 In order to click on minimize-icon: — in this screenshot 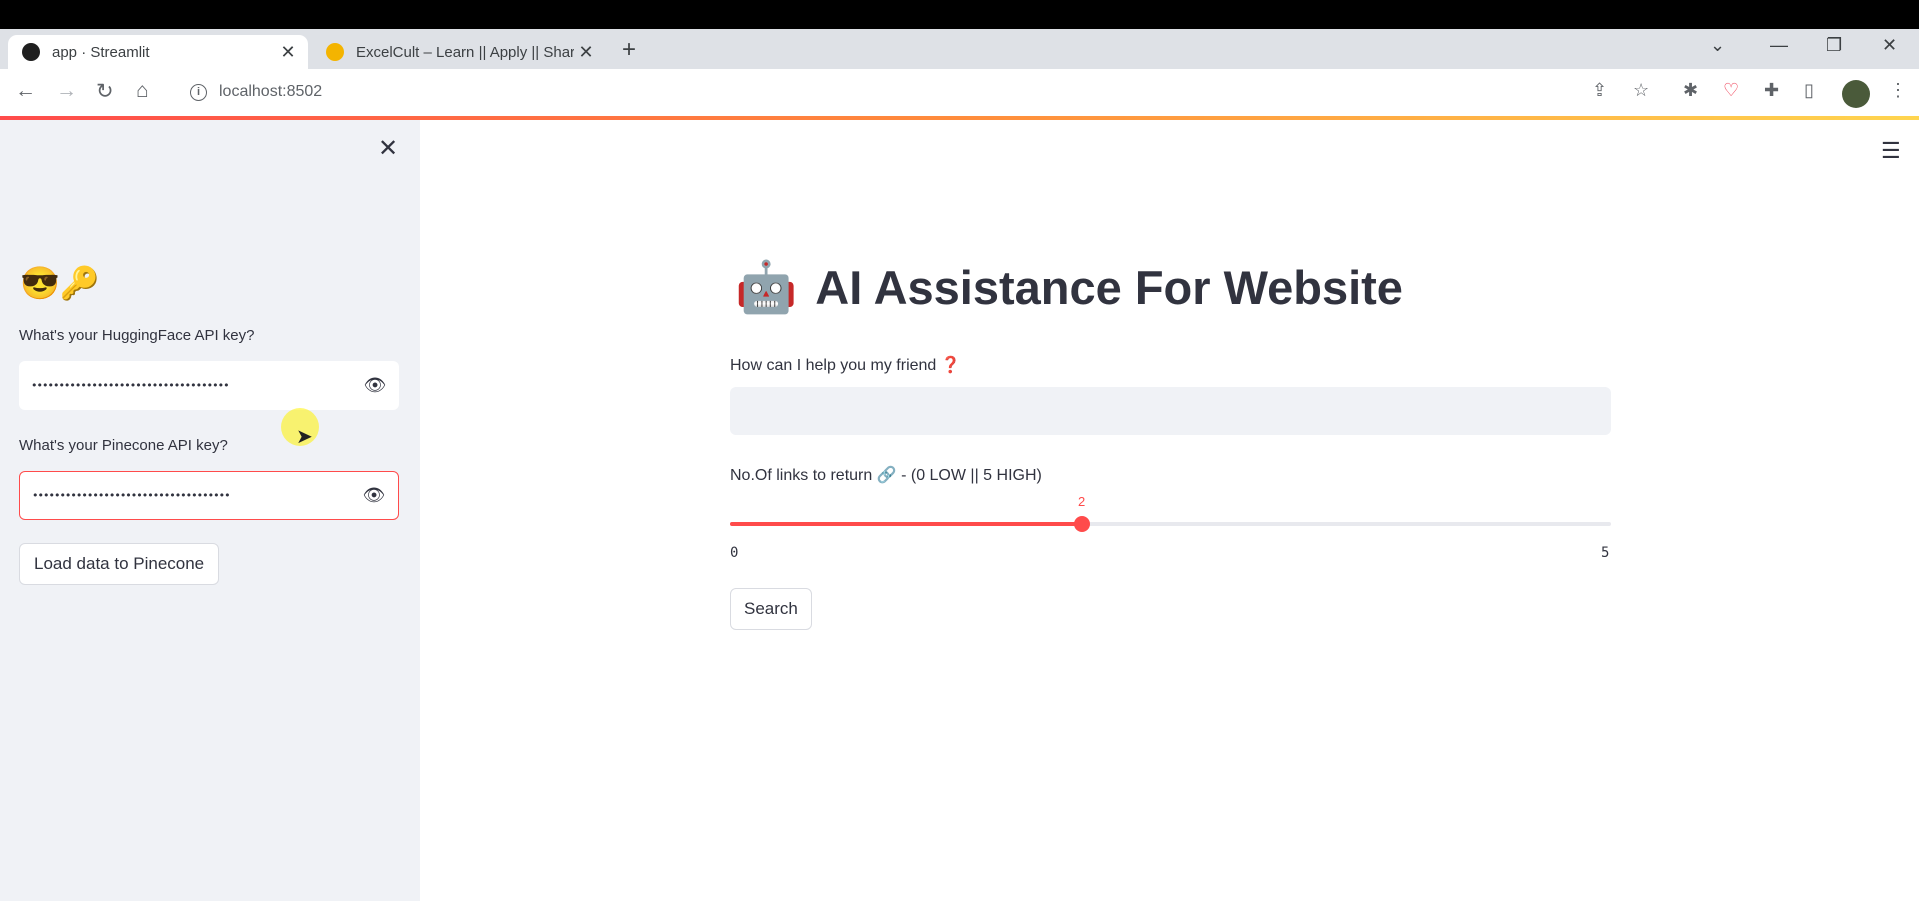, I will do `click(1779, 45)`.